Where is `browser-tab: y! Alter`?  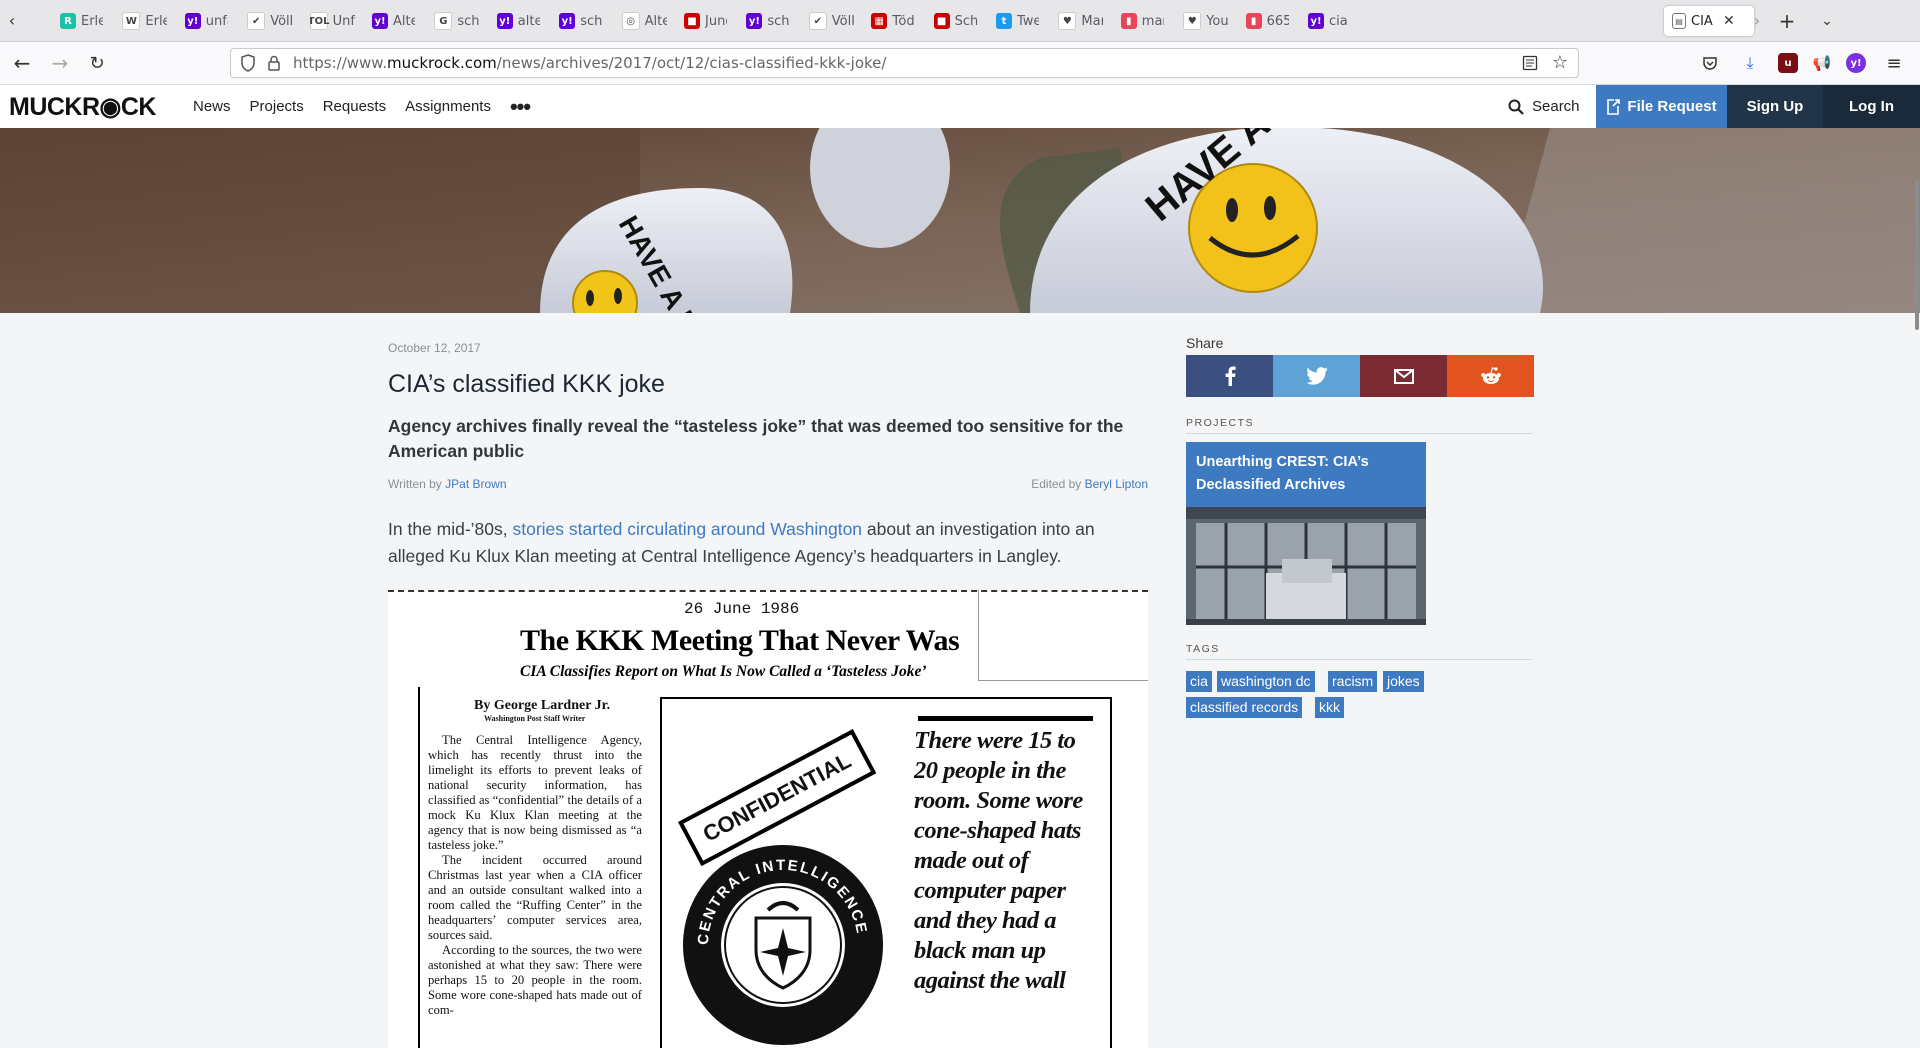 browser-tab: y! Alter is located at coordinates (393, 21).